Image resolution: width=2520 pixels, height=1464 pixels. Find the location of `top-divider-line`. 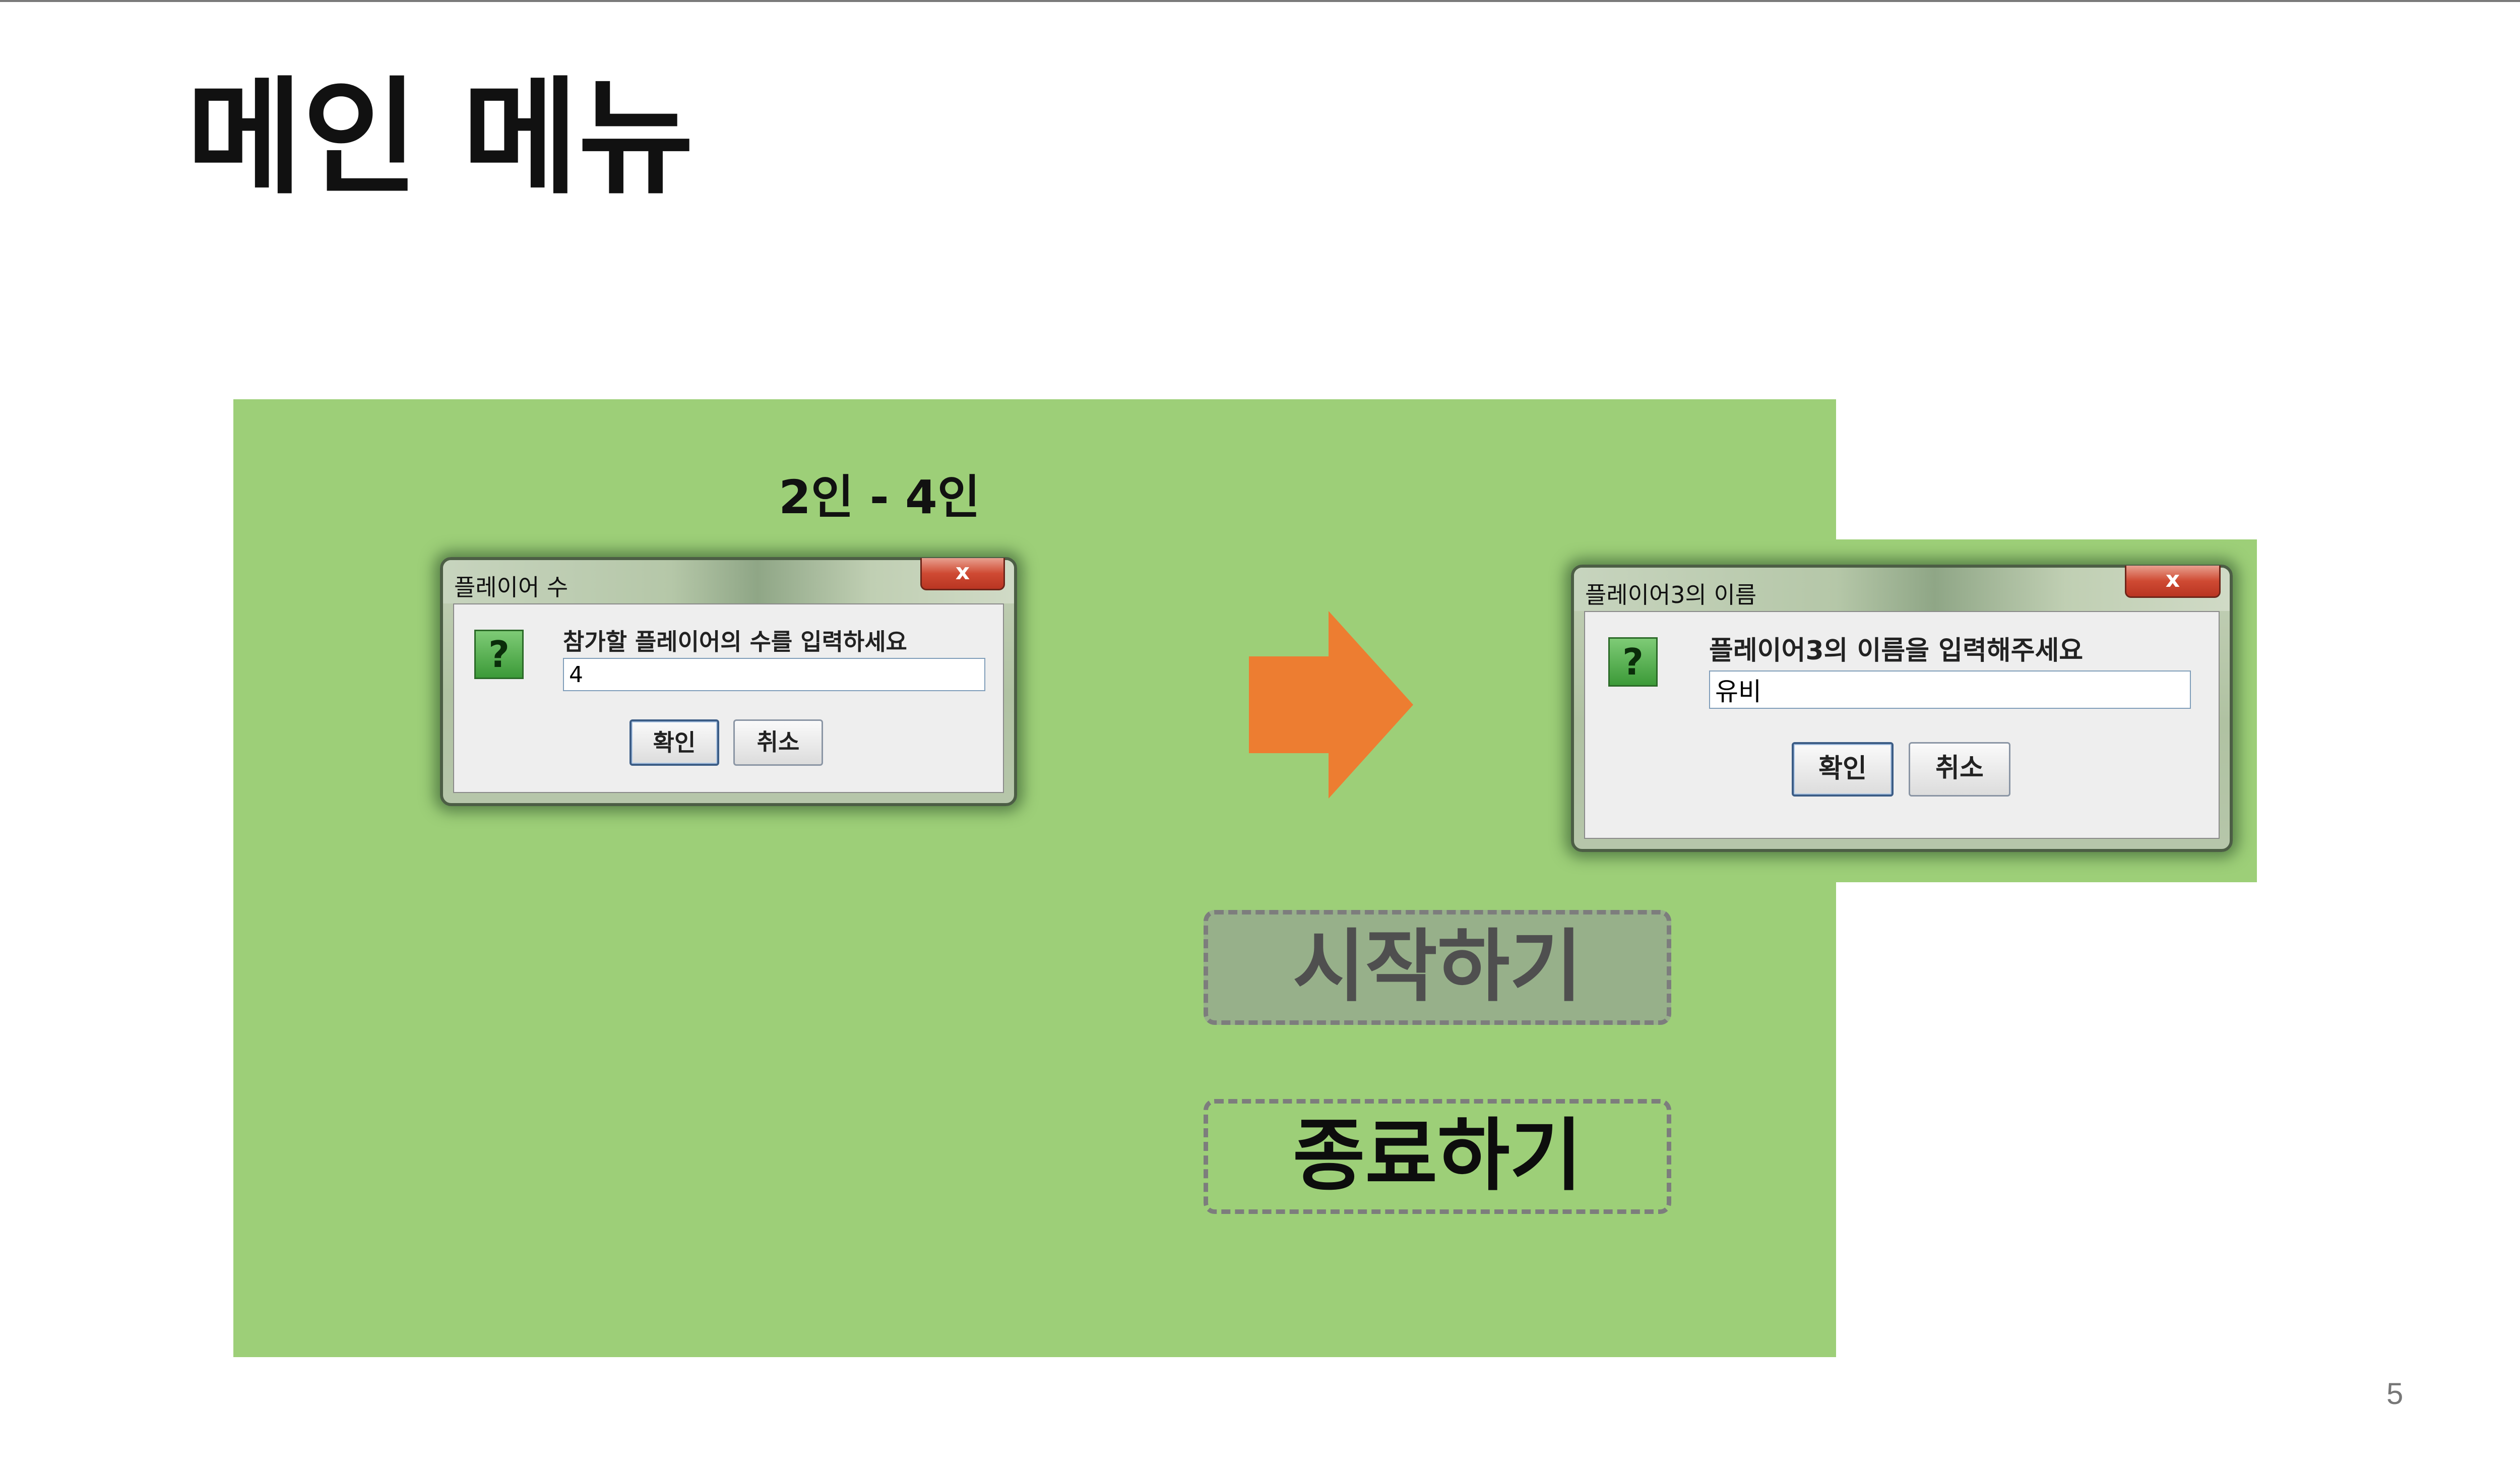

top-divider-line is located at coordinates (1260, 1).